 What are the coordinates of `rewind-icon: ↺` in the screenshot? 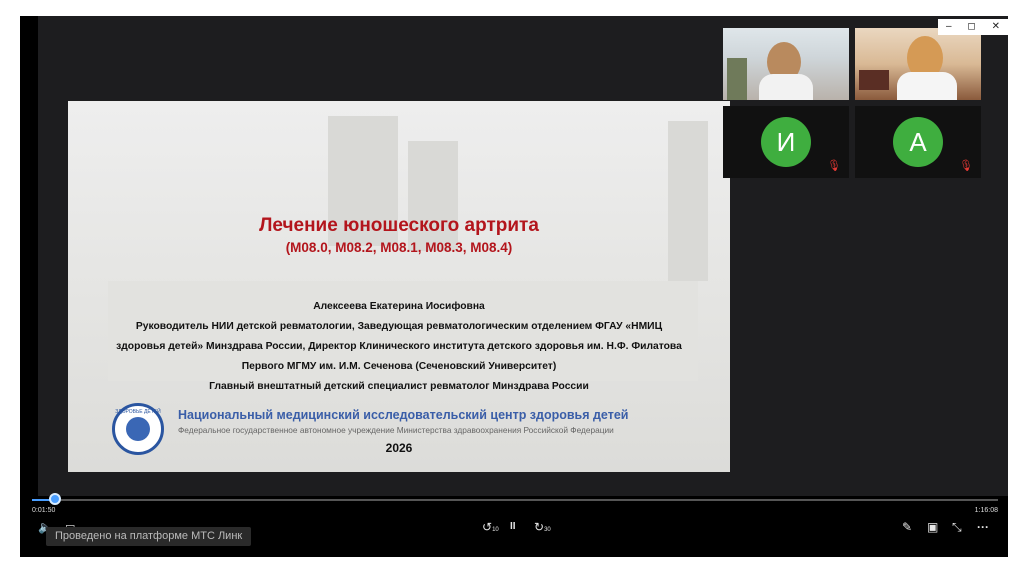 It's located at (487, 527).